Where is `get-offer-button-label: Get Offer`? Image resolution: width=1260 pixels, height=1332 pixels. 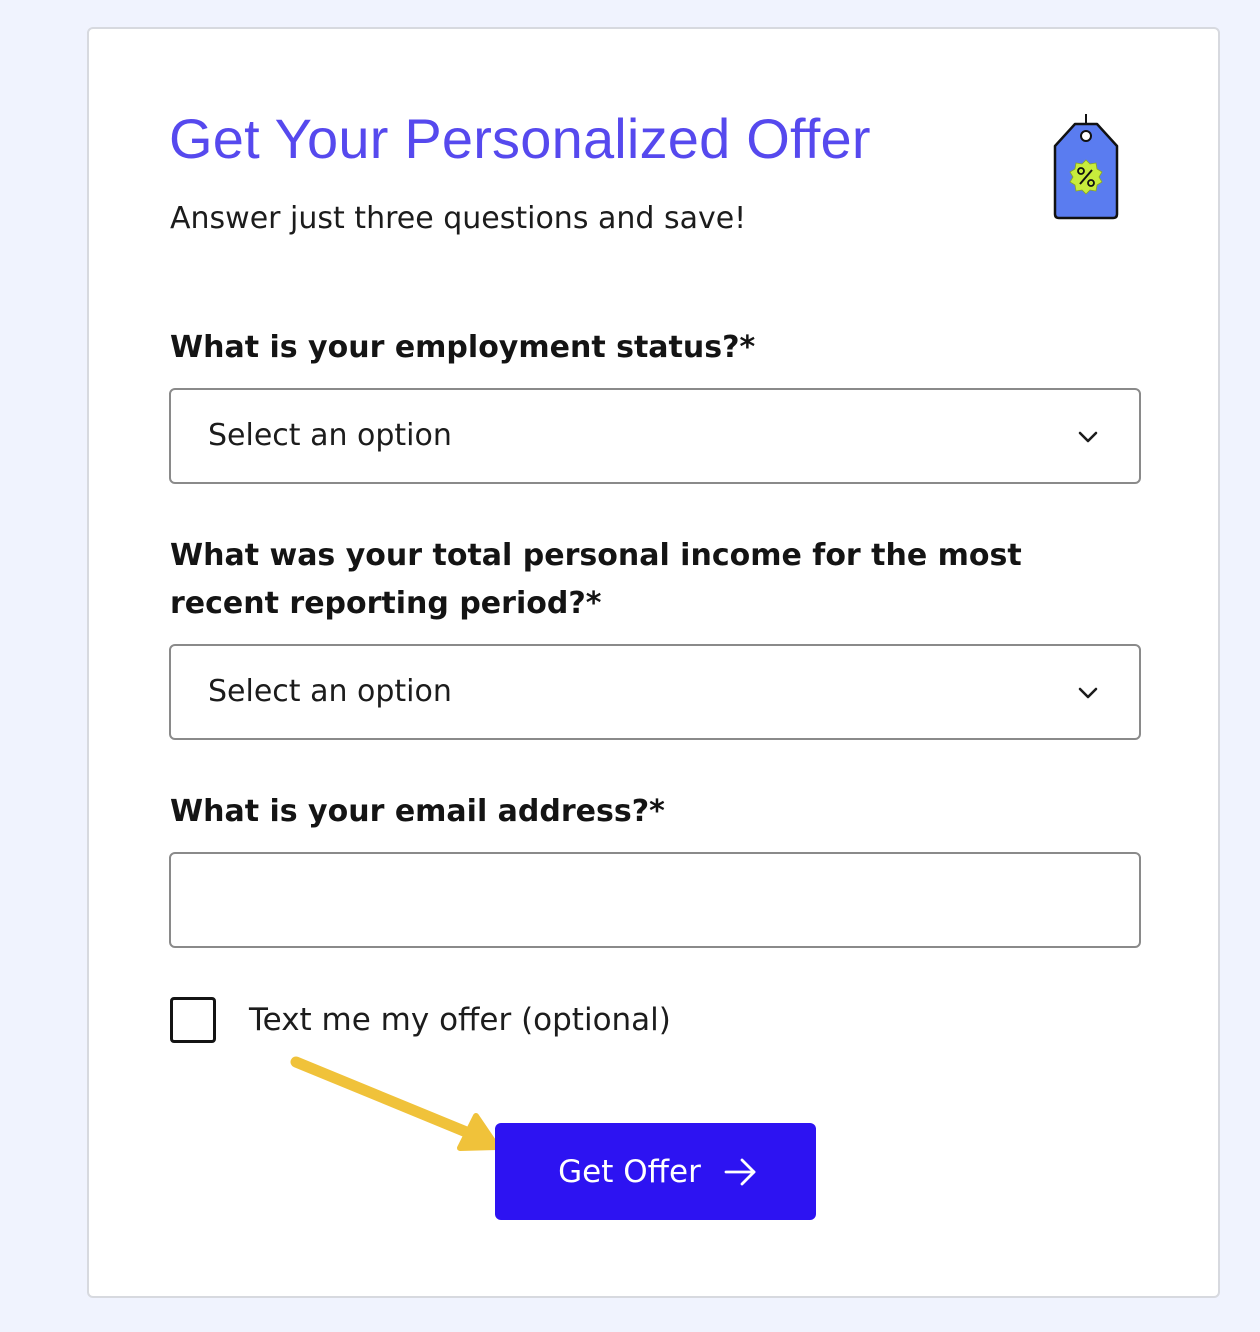
get-offer-button-label: Get Offer is located at coordinates (629, 1171).